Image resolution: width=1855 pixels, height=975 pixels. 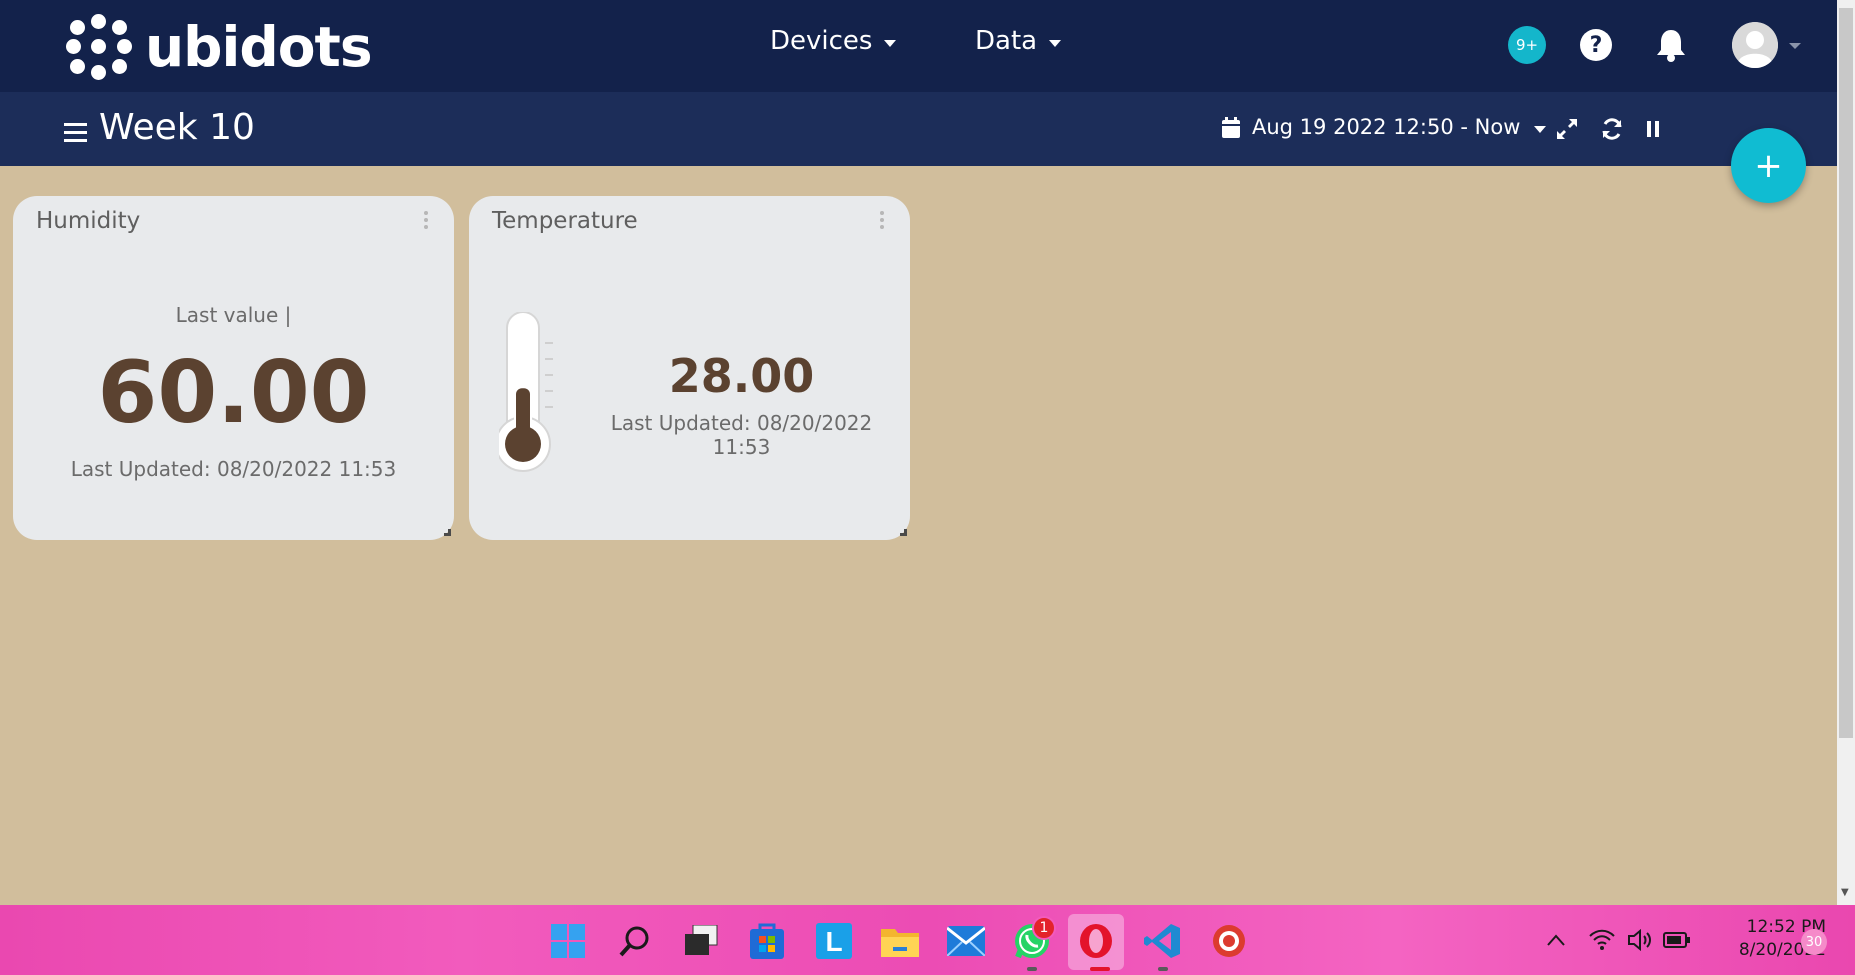 I want to click on wifi-icon, so click(x=1602, y=940).